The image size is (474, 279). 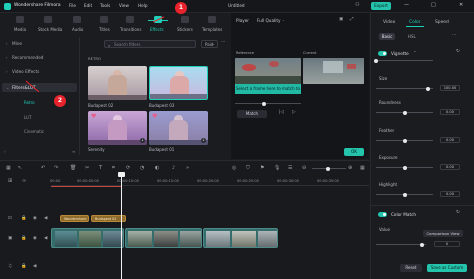 I want to click on maximize-icon: □, so click(x=433, y=5).